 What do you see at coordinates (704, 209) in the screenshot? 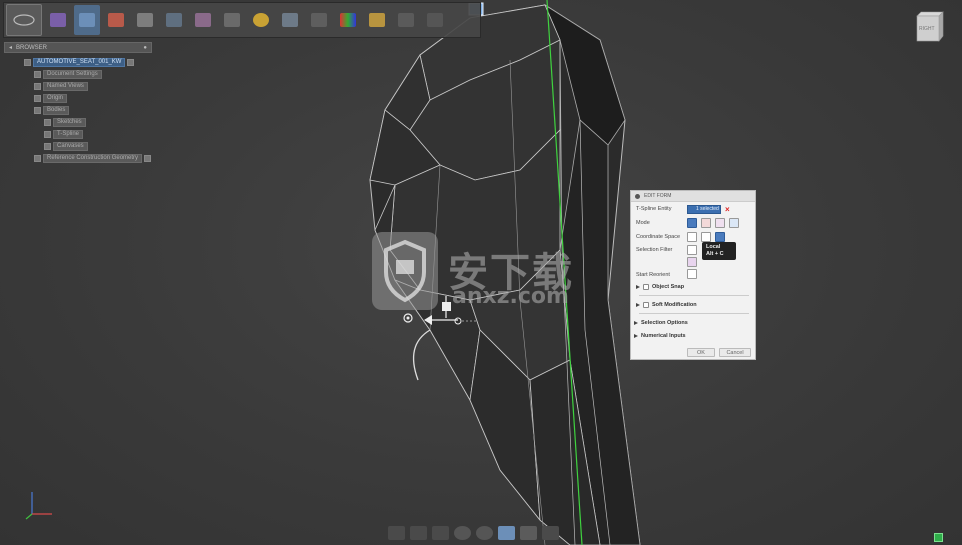
I see `tspline-entity-selection: 1 selected` at bounding box center [704, 209].